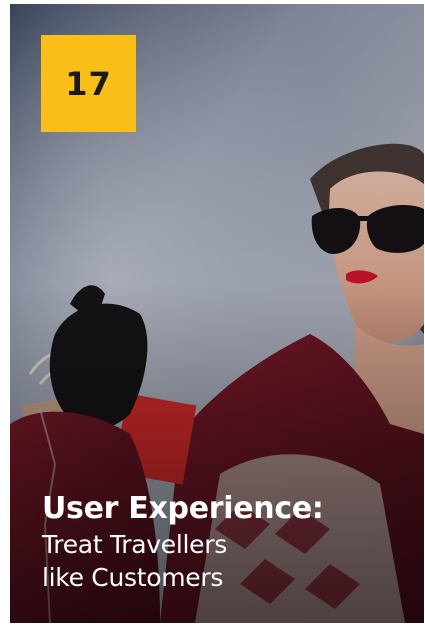 The image size is (425, 627). I want to click on article-number-badge: 17, so click(88, 83).